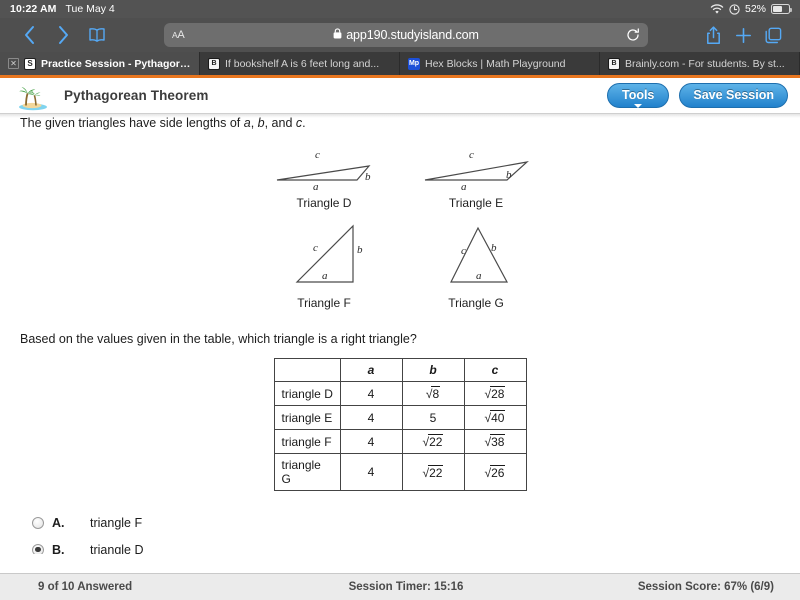 Image resolution: width=800 pixels, height=600 pixels. What do you see at coordinates (304, 123) in the screenshot?
I see `intro-suffix: .` at bounding box center [304, 123].